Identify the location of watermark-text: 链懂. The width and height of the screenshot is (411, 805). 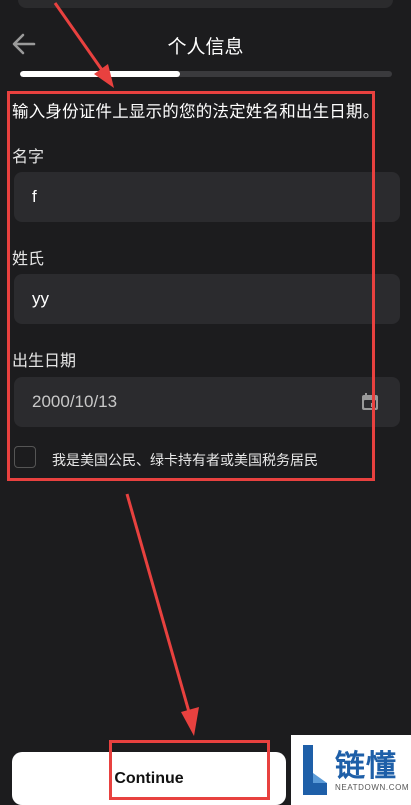
(366, 766).